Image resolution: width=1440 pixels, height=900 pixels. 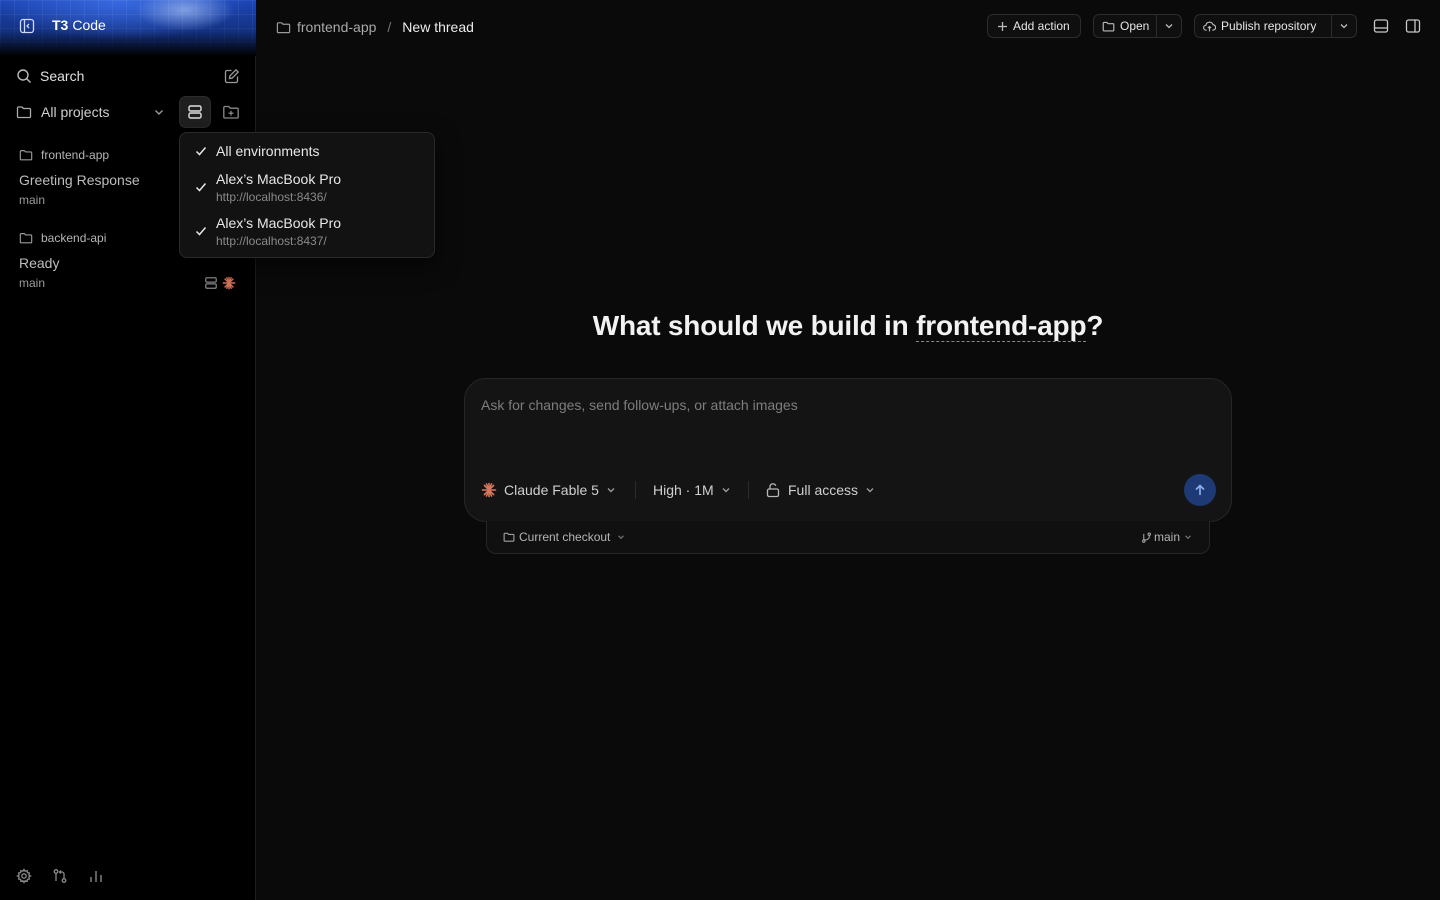 I want to click on arrow-up-icon, so click(x=1200, y=490).